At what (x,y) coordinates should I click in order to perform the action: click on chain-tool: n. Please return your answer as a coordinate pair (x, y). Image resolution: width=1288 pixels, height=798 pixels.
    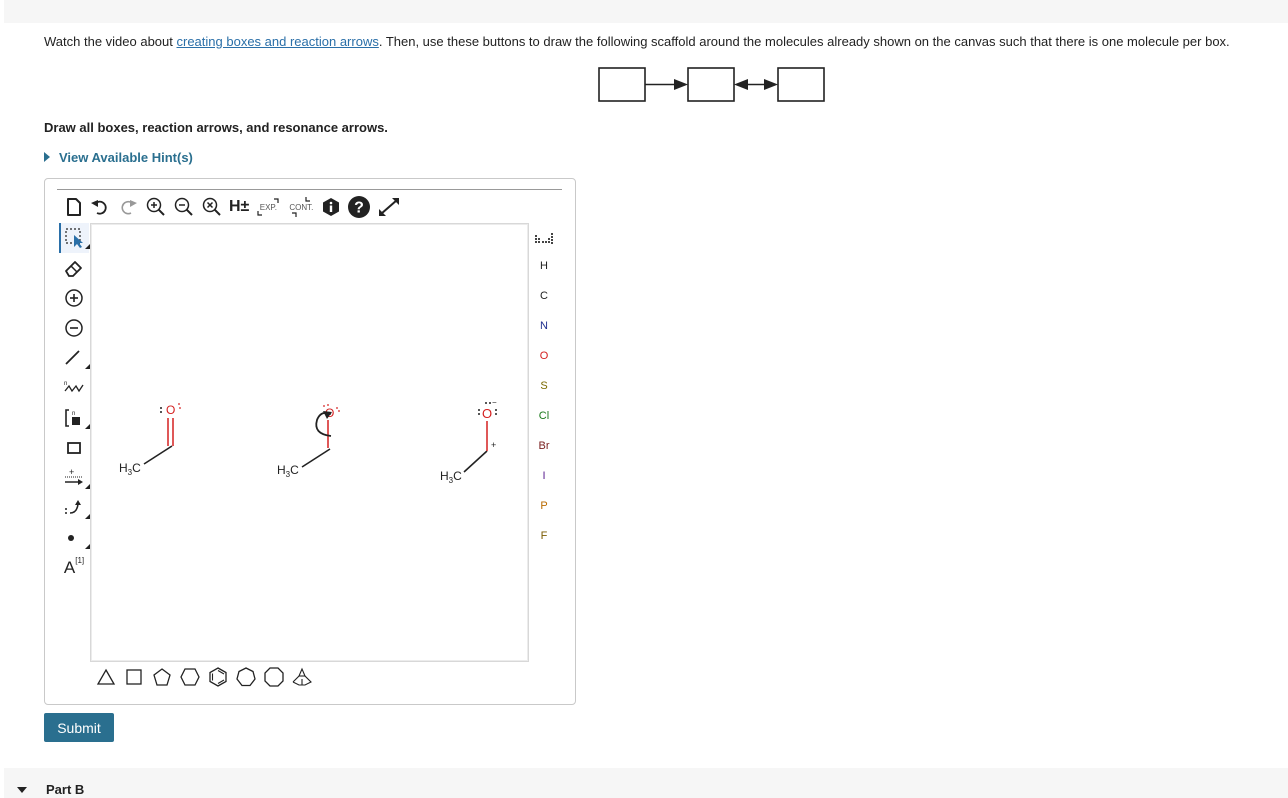
    Looking at the image, I should click on (74, 388).